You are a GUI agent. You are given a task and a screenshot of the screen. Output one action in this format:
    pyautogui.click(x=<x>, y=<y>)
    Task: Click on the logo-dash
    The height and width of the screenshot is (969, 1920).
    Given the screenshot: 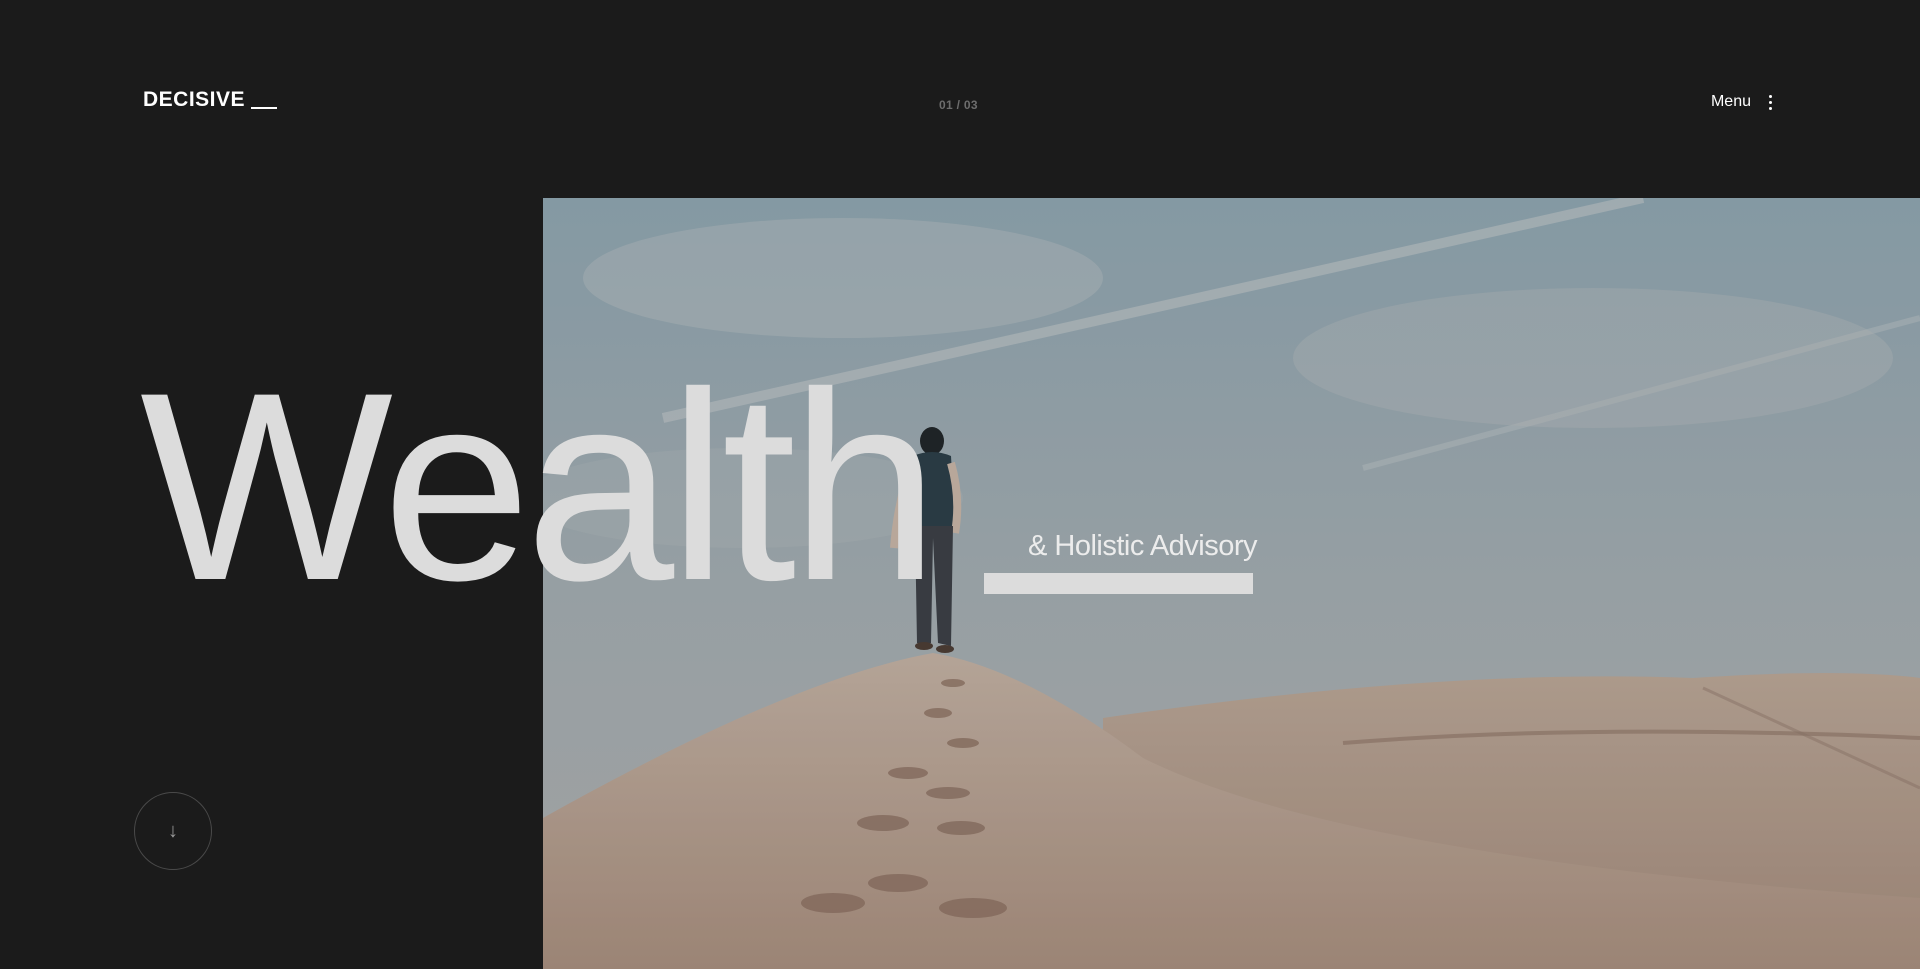 What is the action you would take?
    pyautogui.click(x=264, y=108)
    